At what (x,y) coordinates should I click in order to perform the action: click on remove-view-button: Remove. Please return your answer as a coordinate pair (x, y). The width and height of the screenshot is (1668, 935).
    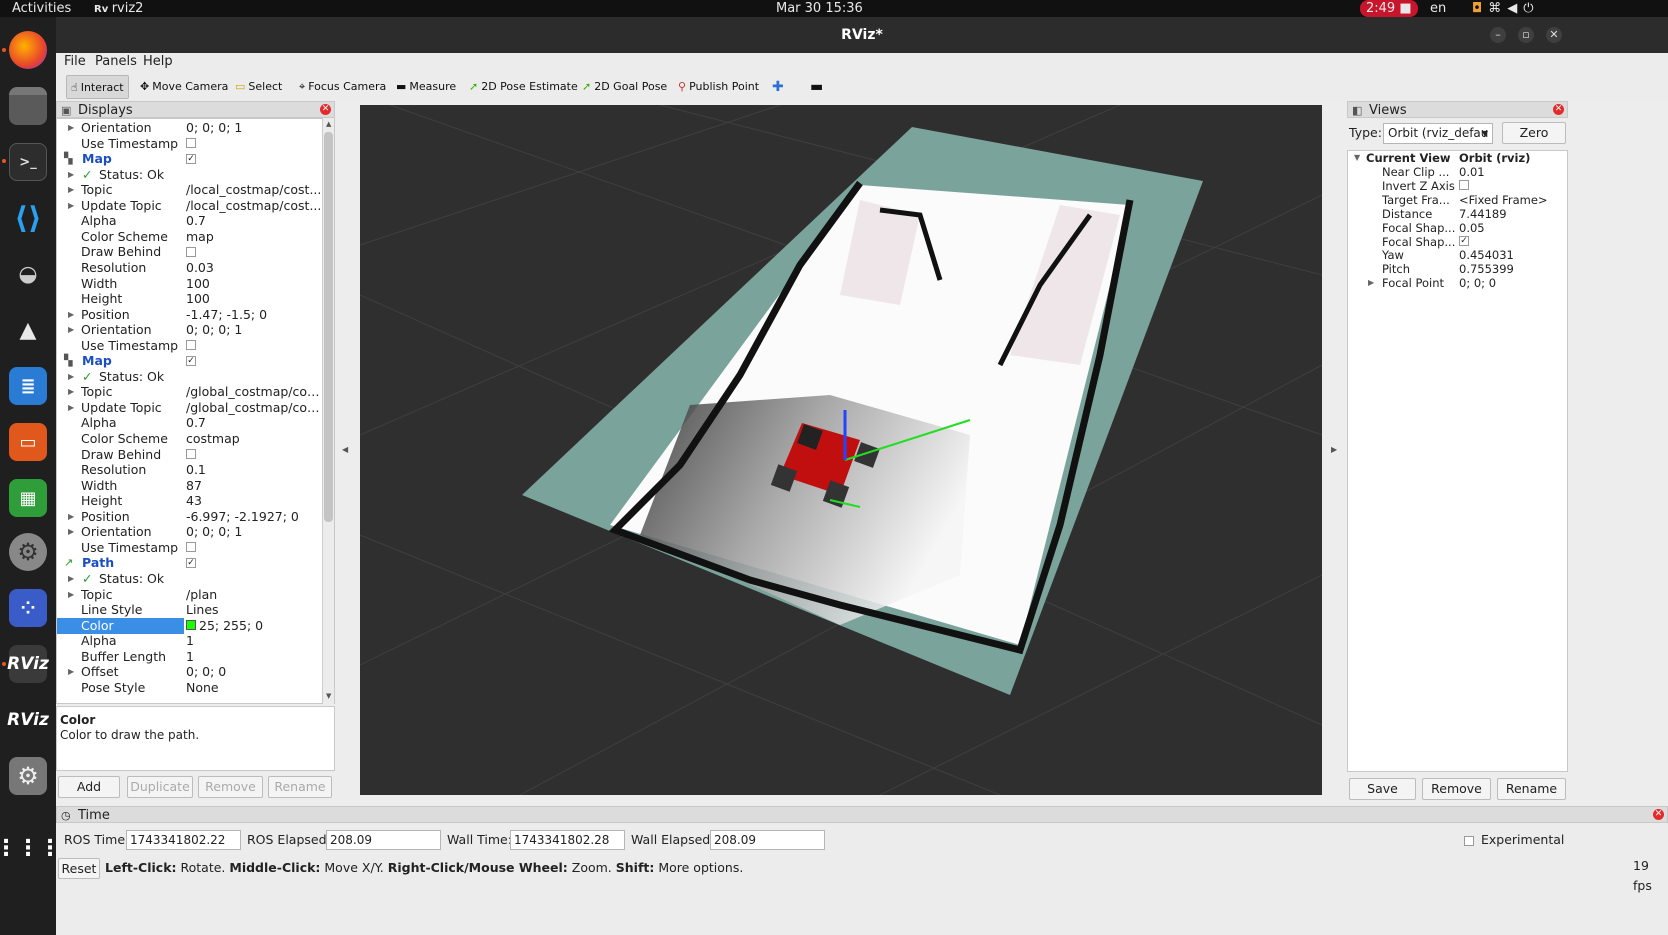
    Looking at the image, I should click on (1456, 789).